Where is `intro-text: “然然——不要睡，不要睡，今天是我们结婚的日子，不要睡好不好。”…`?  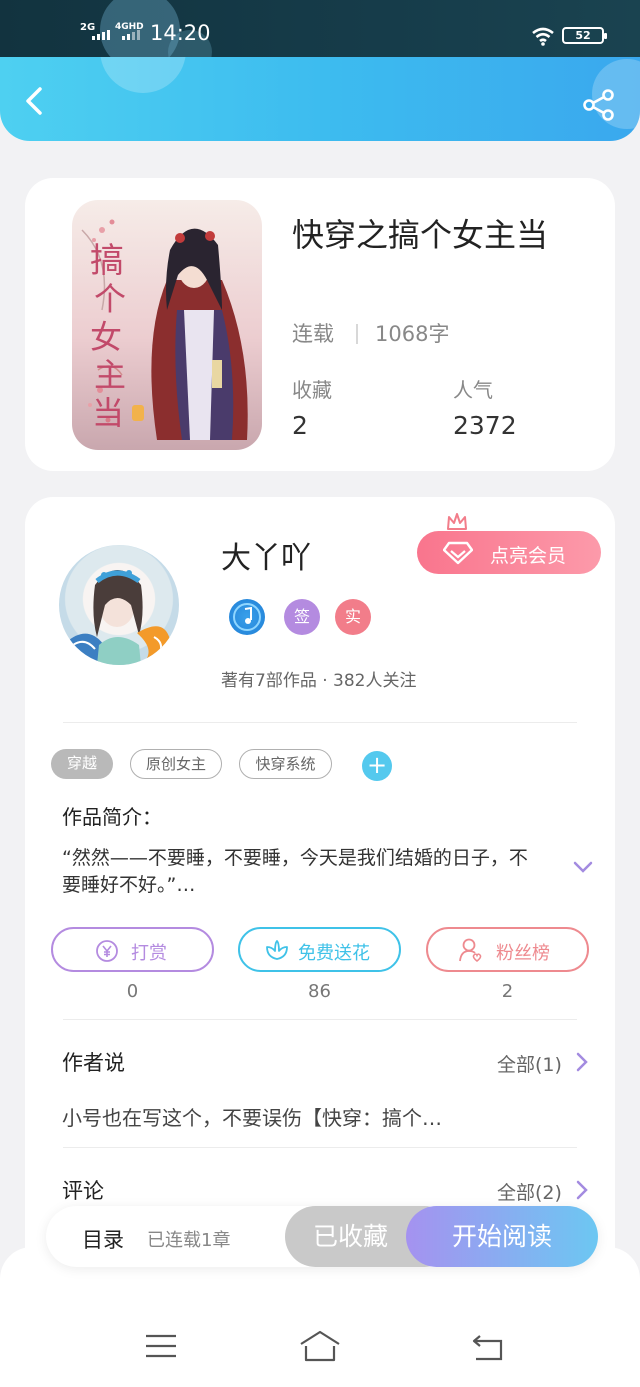
intro-text: “然然——不要睡，不要睡，今天是我们结婚的日子，不要睡好不好。”… is located at coordinates (297, 872).